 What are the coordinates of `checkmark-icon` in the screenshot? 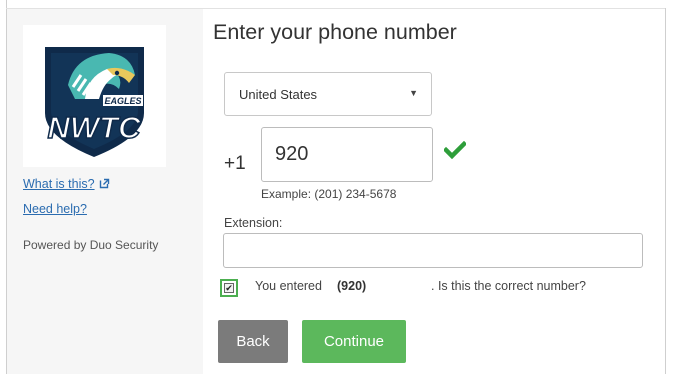 It's located at (455, 152).